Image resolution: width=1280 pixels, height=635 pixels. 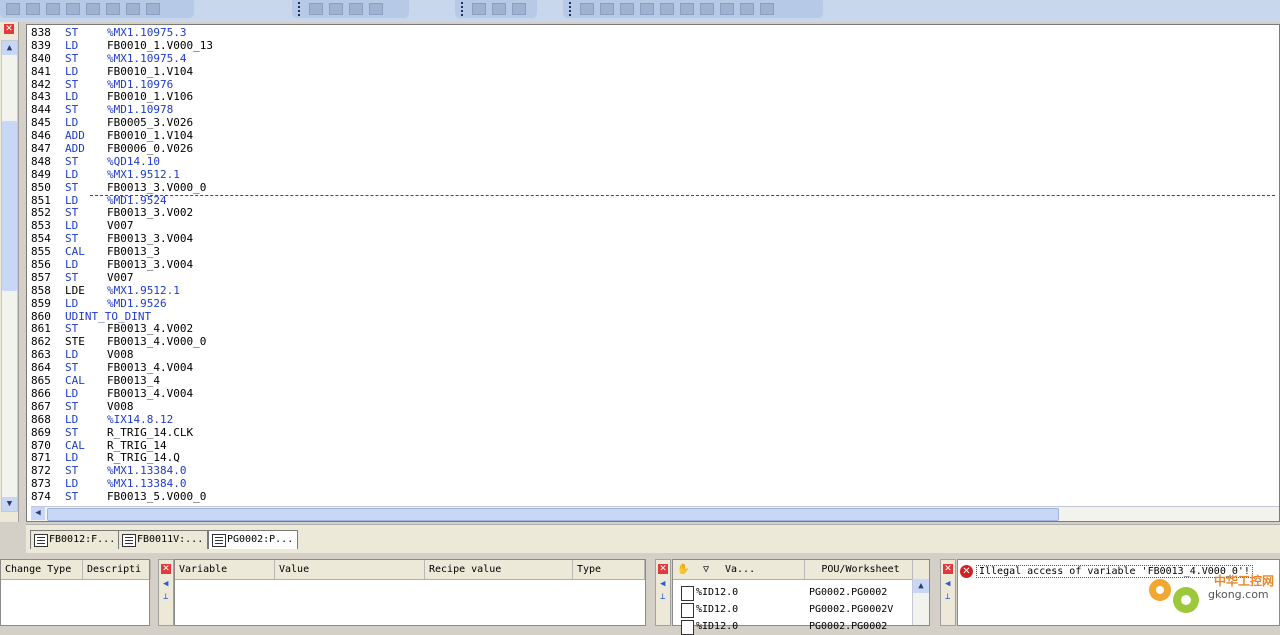 What do you see at coordinates (708, 569) in the screenshot?
I see `filter-icon: ▽` at bounding box center [708, 569].